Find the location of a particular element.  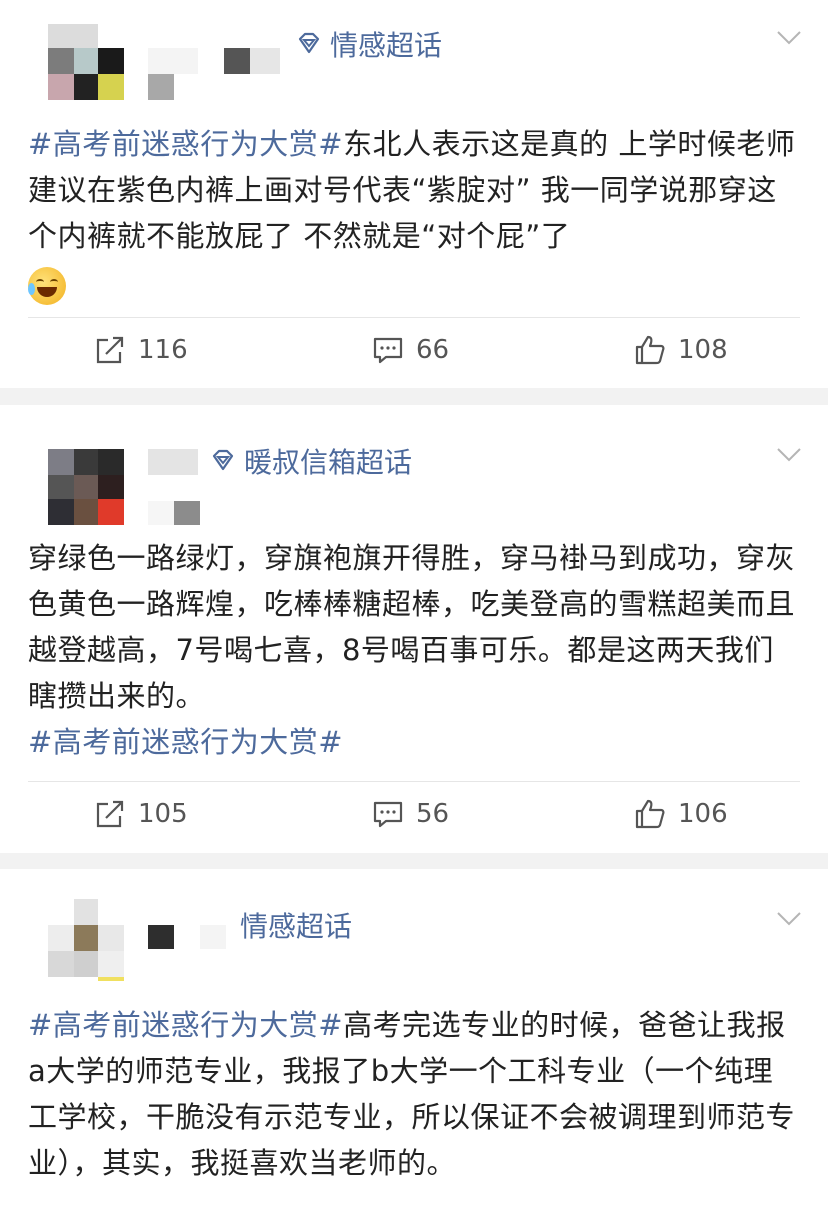

comment-button: 56 is located at coordinates (410, 814).